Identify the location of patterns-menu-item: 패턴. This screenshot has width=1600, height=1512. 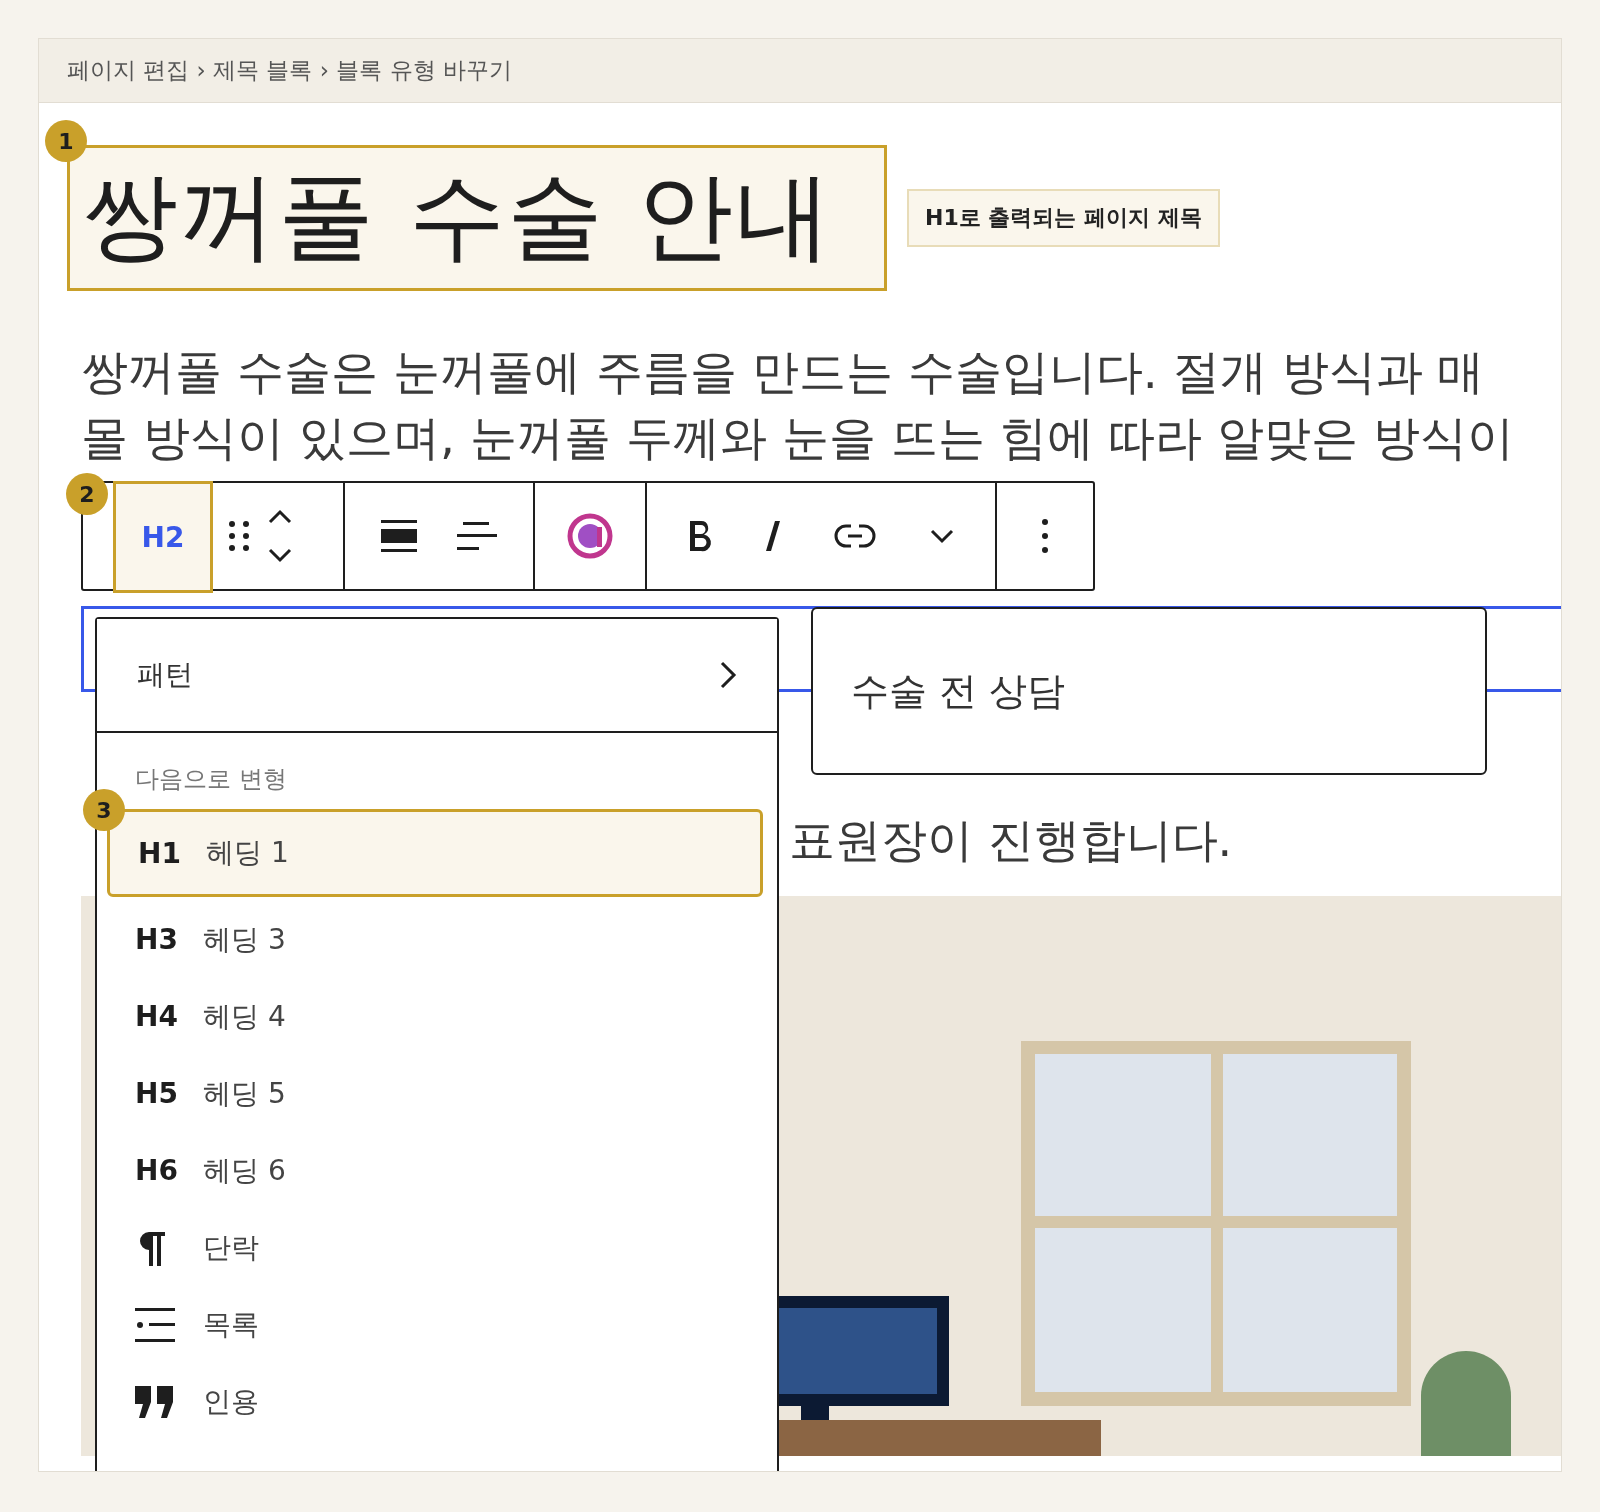
(437, 676).